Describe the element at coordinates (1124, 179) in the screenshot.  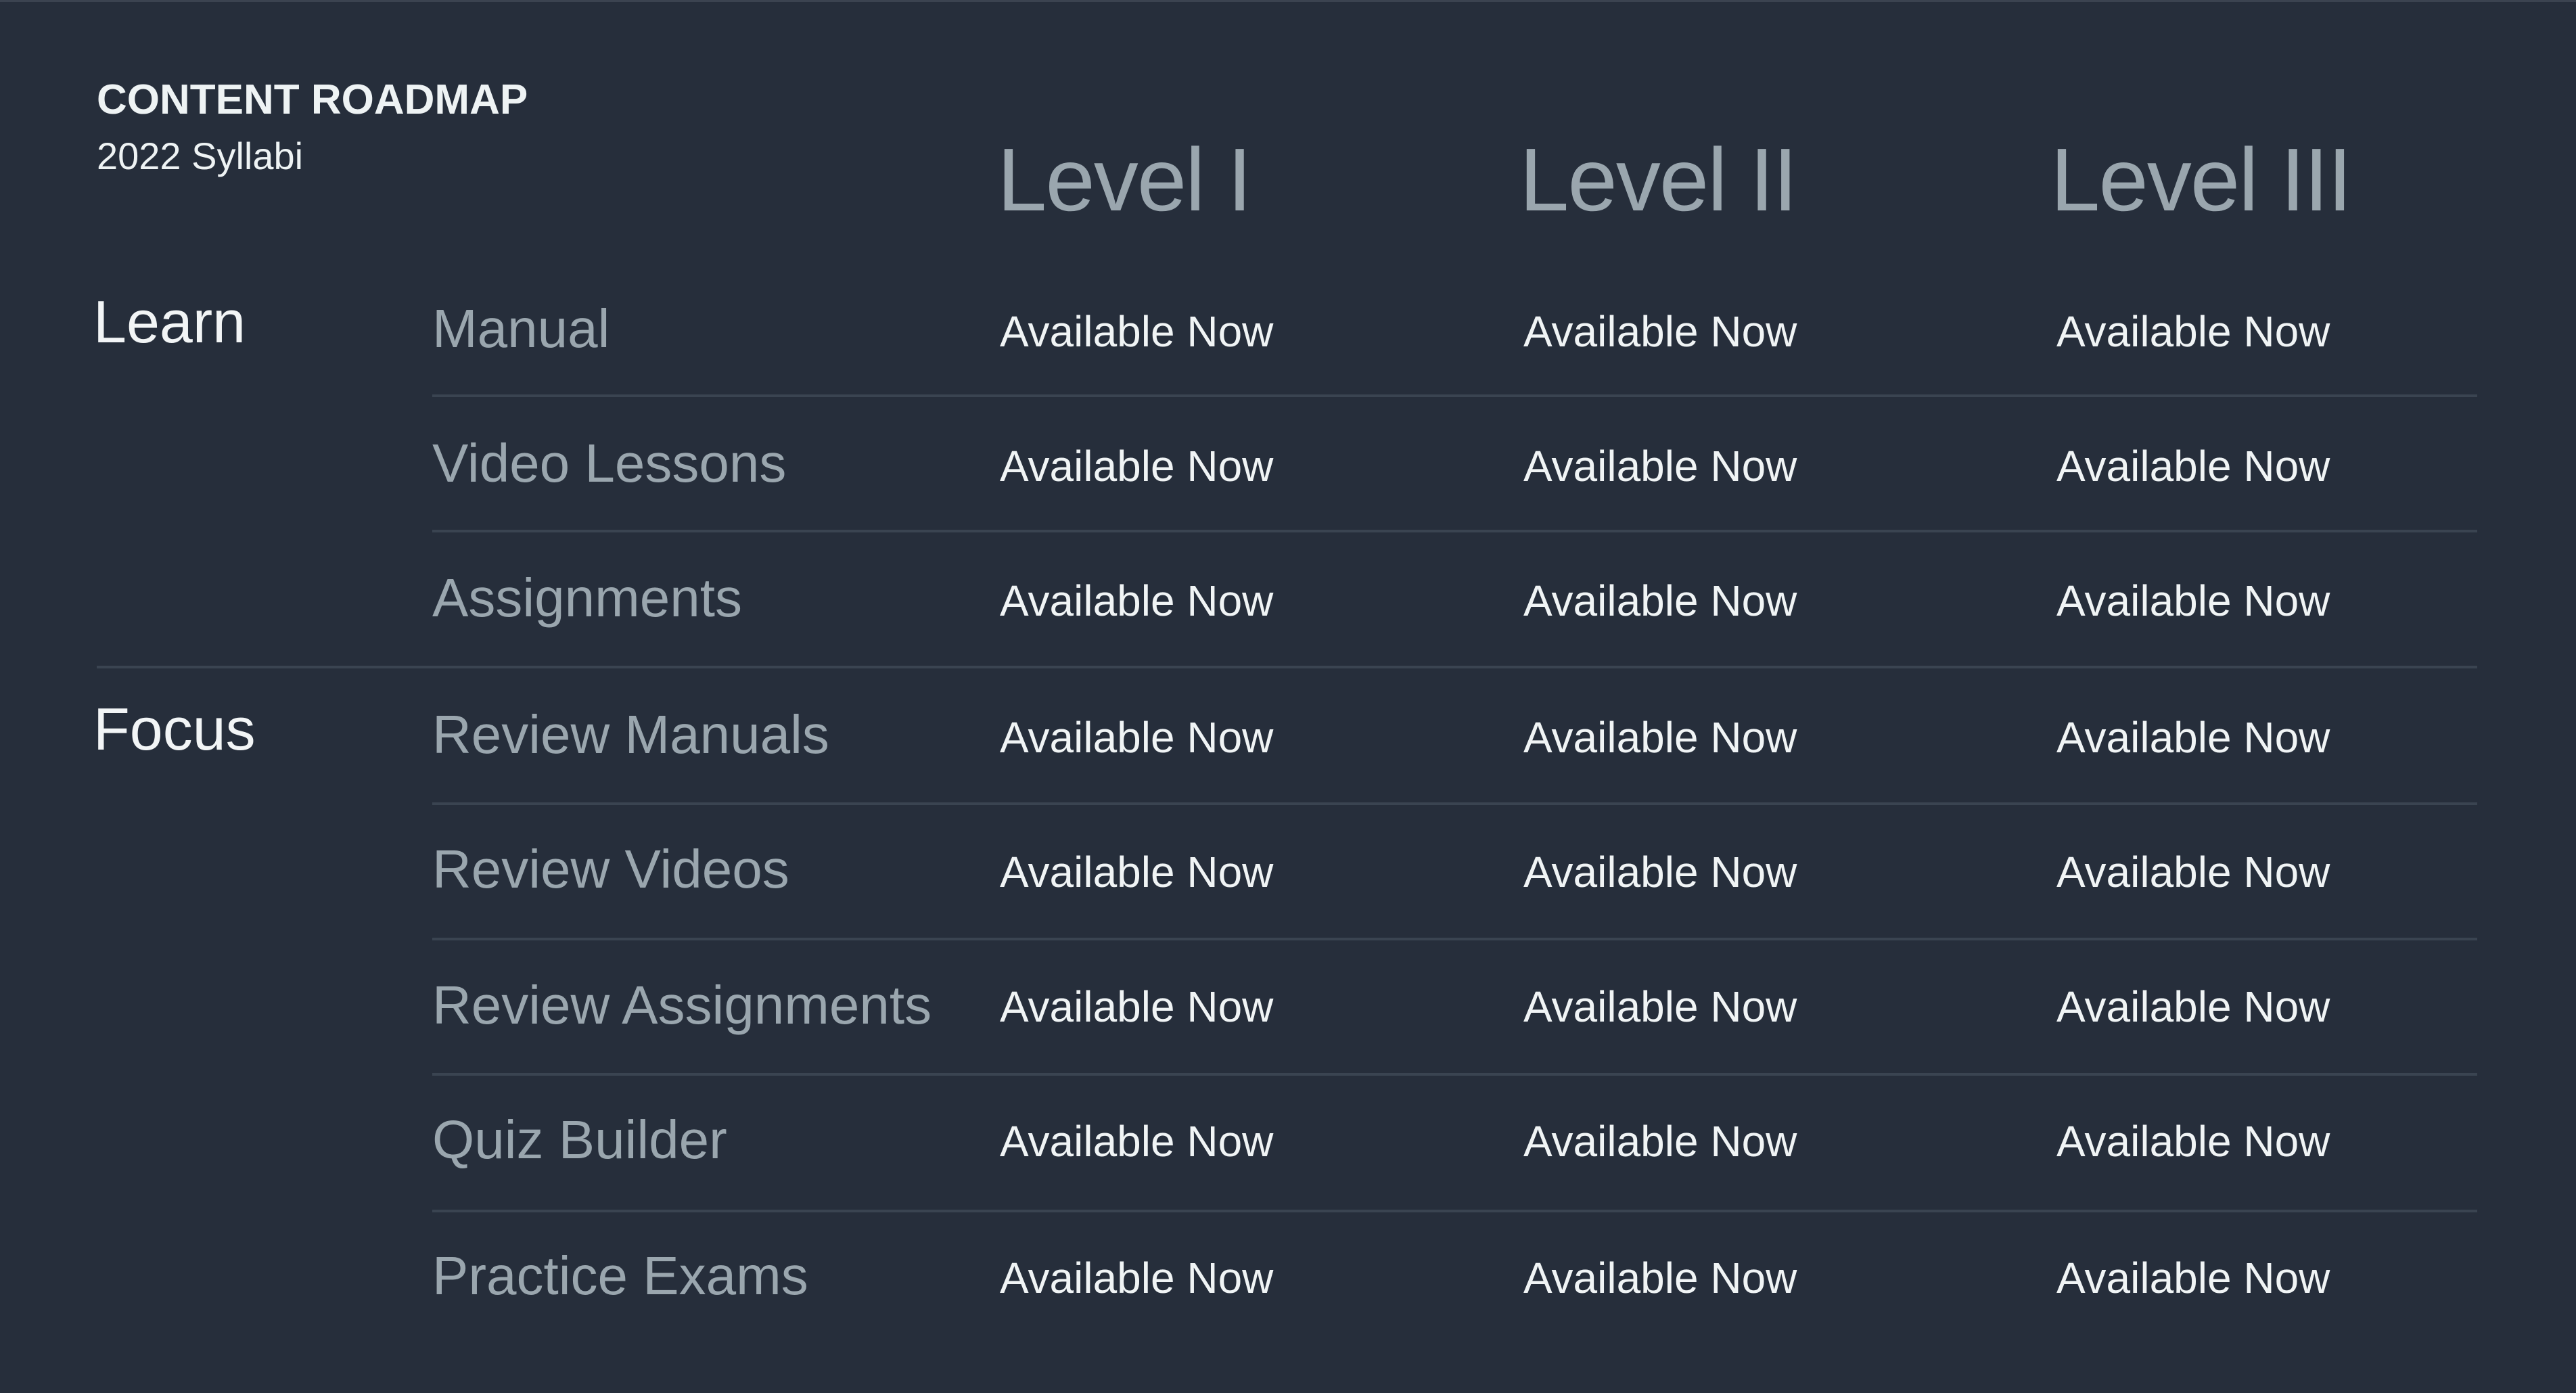
I see `column-header-level-1: Level I` at that location.